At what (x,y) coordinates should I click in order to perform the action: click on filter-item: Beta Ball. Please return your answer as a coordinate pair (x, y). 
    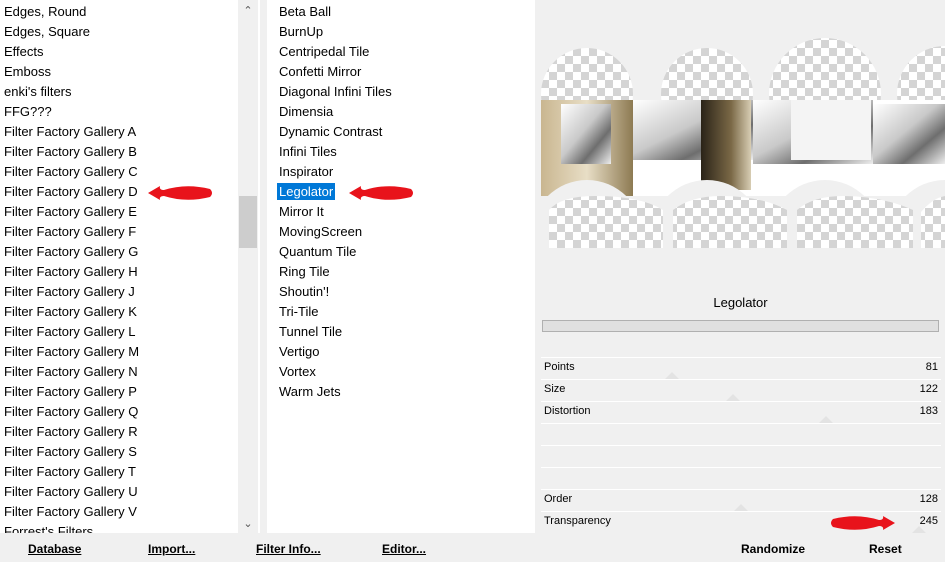
    Looking at the image, I should click on (329, 12).